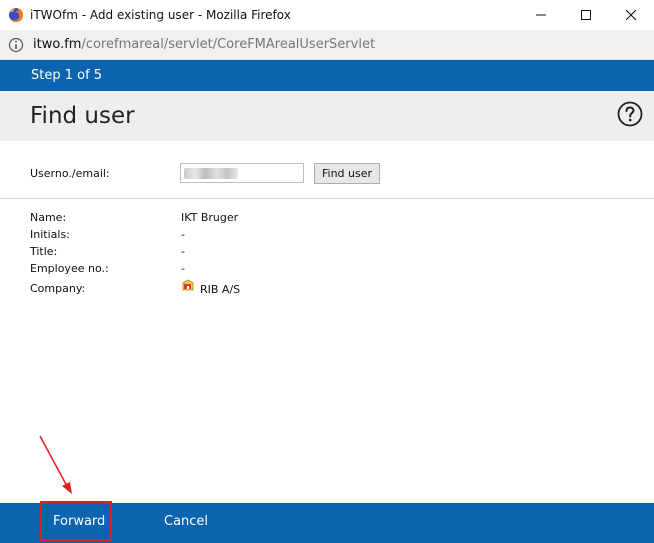  I want to click on step-indicator: Step 1 of 5, so click(67, 75).